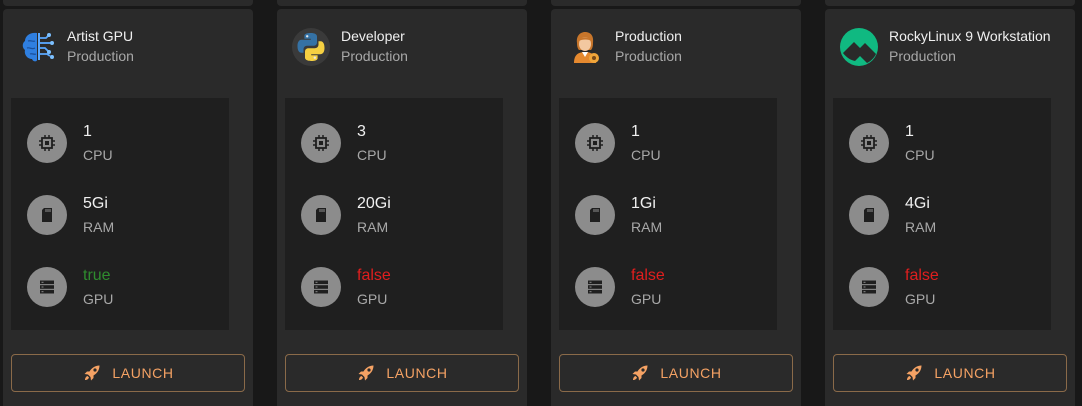  I want to click on workstation-name: Production, so click(648, 36).